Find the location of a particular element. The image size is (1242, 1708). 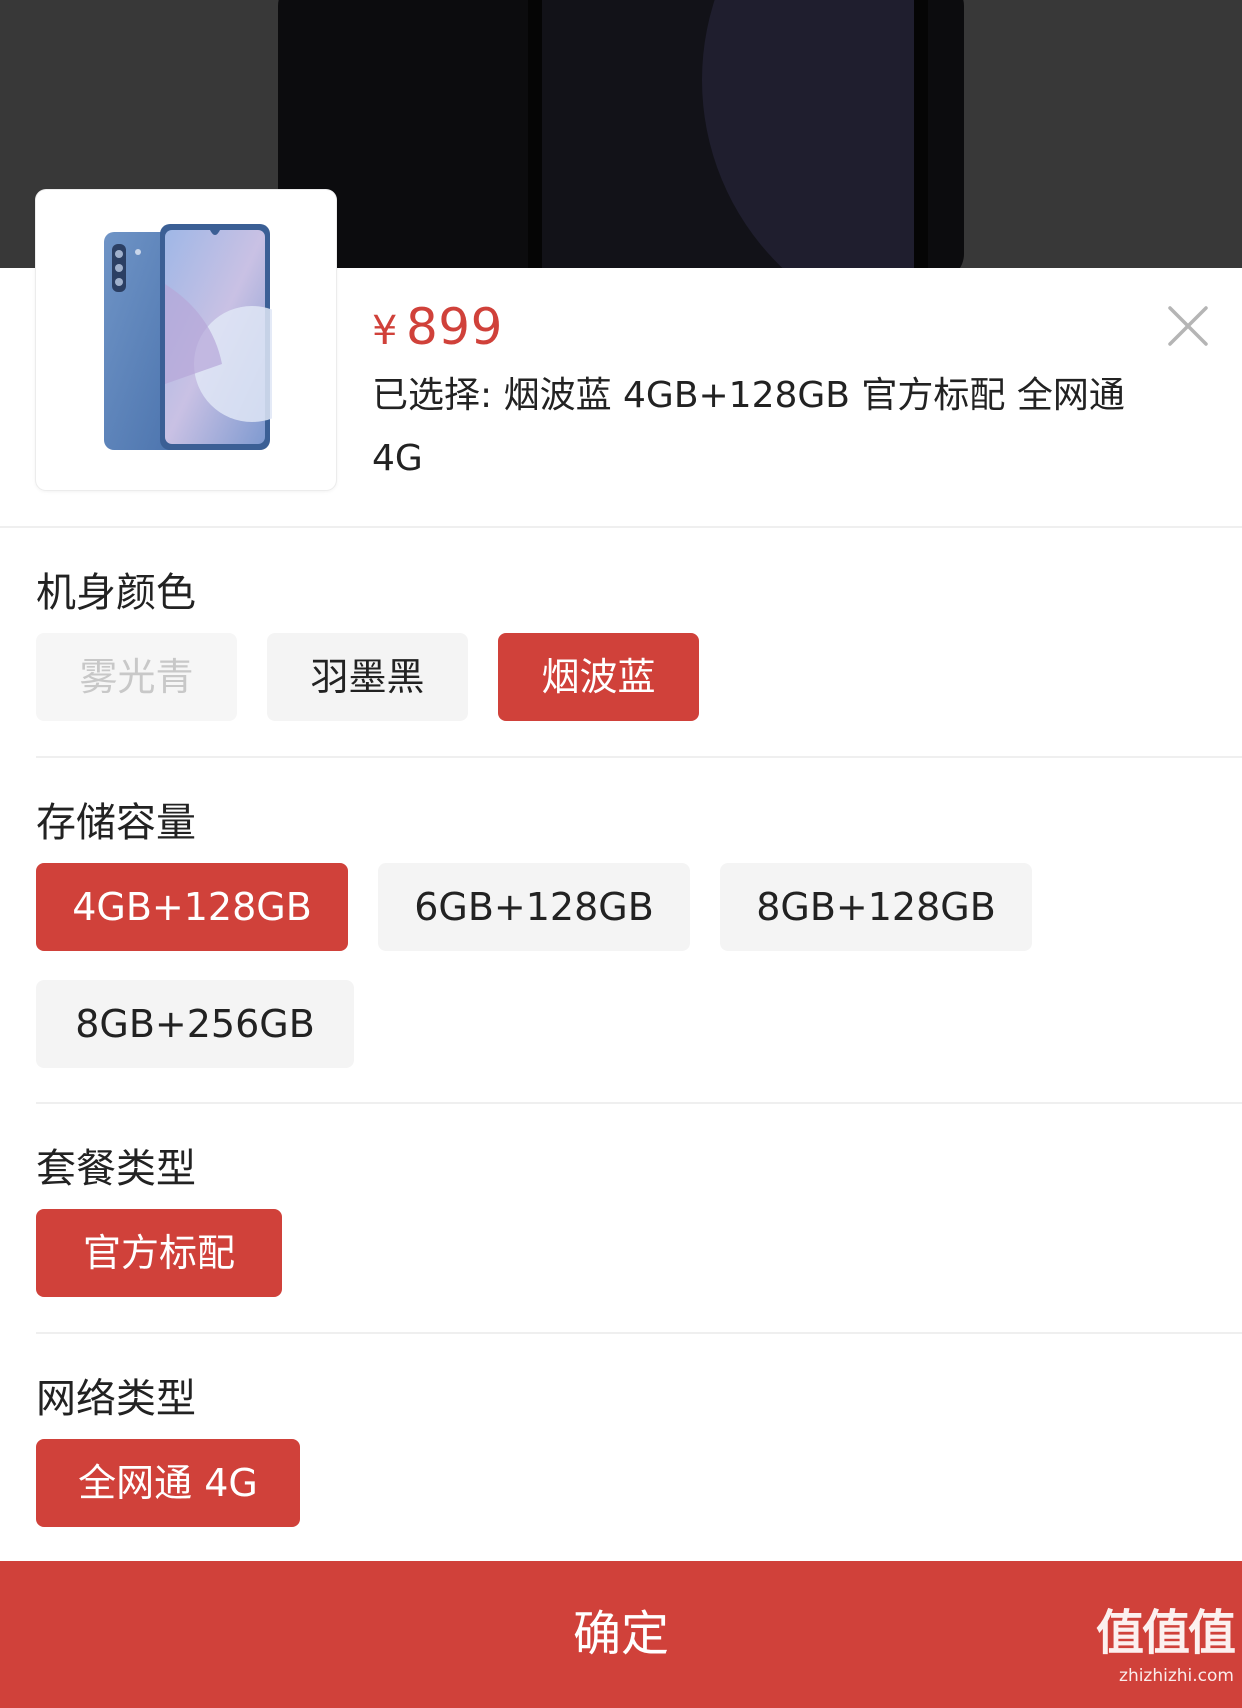

watermark-url: zhizhizhi.com is located at coordinates (1176, 1676).